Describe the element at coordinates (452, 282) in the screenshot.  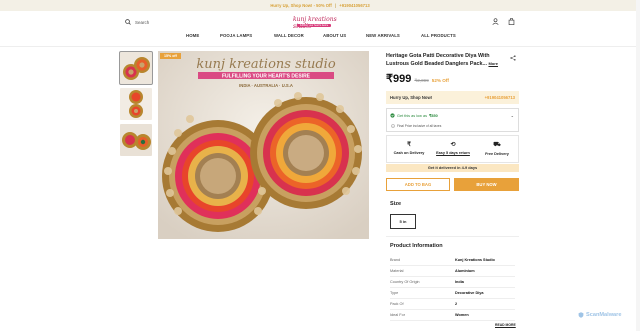
I see `info-row: Country Of Origin India` at that location.